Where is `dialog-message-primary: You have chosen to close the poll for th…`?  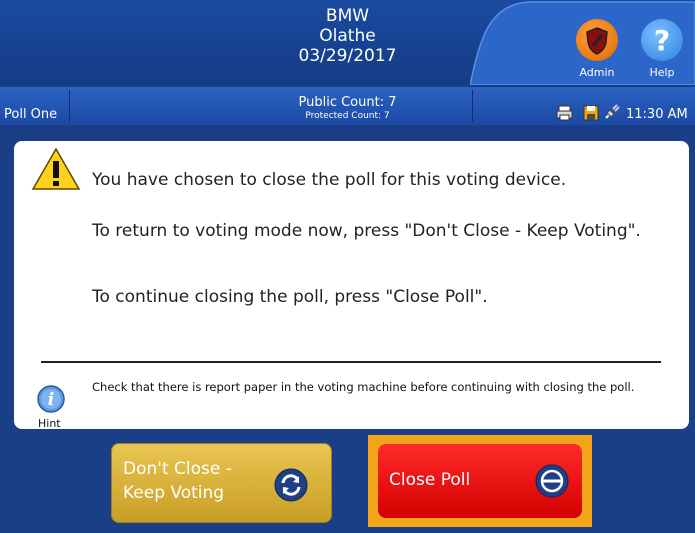 dialog-message-primary: You have chosen to close the poll for th… is located at coordinates (329, 180).